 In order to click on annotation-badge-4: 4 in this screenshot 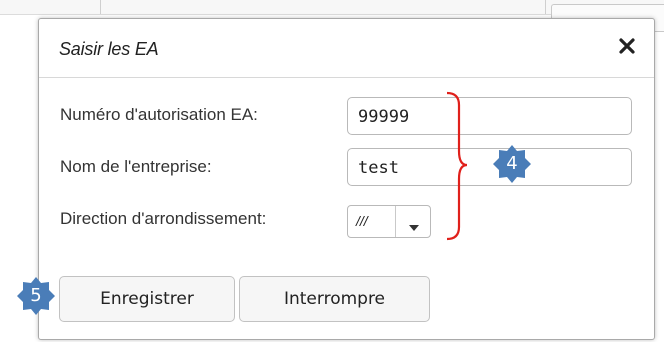, I will do `click(512, 164)`.